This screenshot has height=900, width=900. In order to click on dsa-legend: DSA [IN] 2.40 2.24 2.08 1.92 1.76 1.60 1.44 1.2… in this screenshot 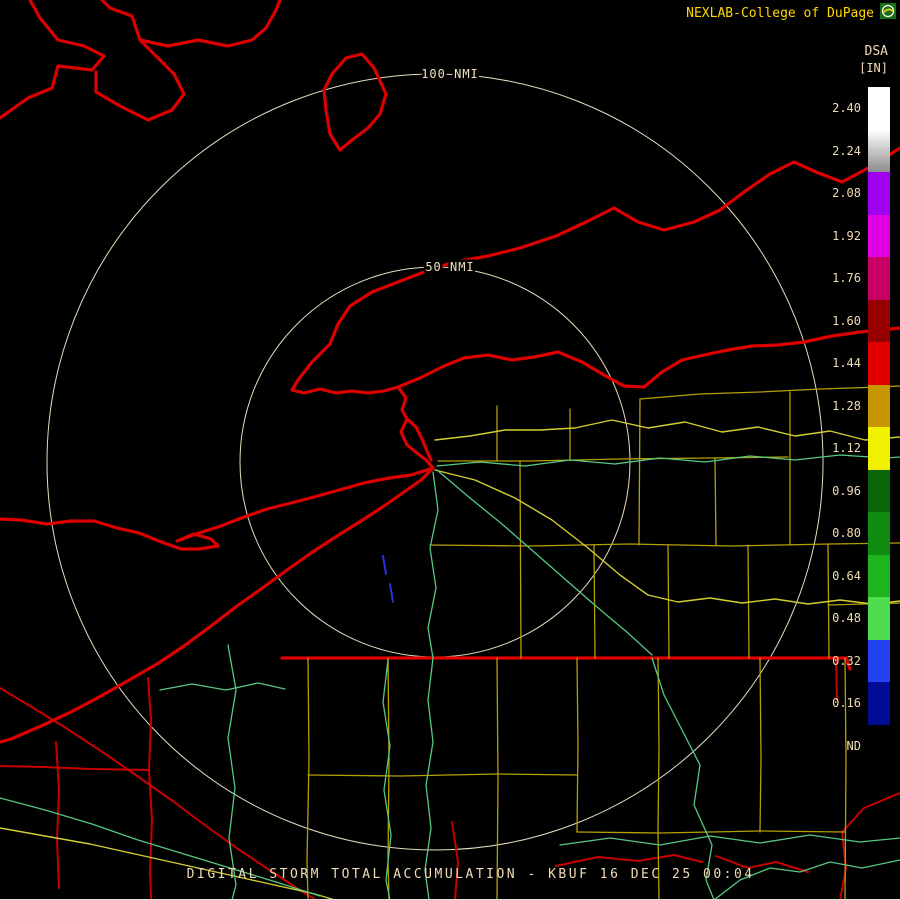, I will do `click(861, 405)`.